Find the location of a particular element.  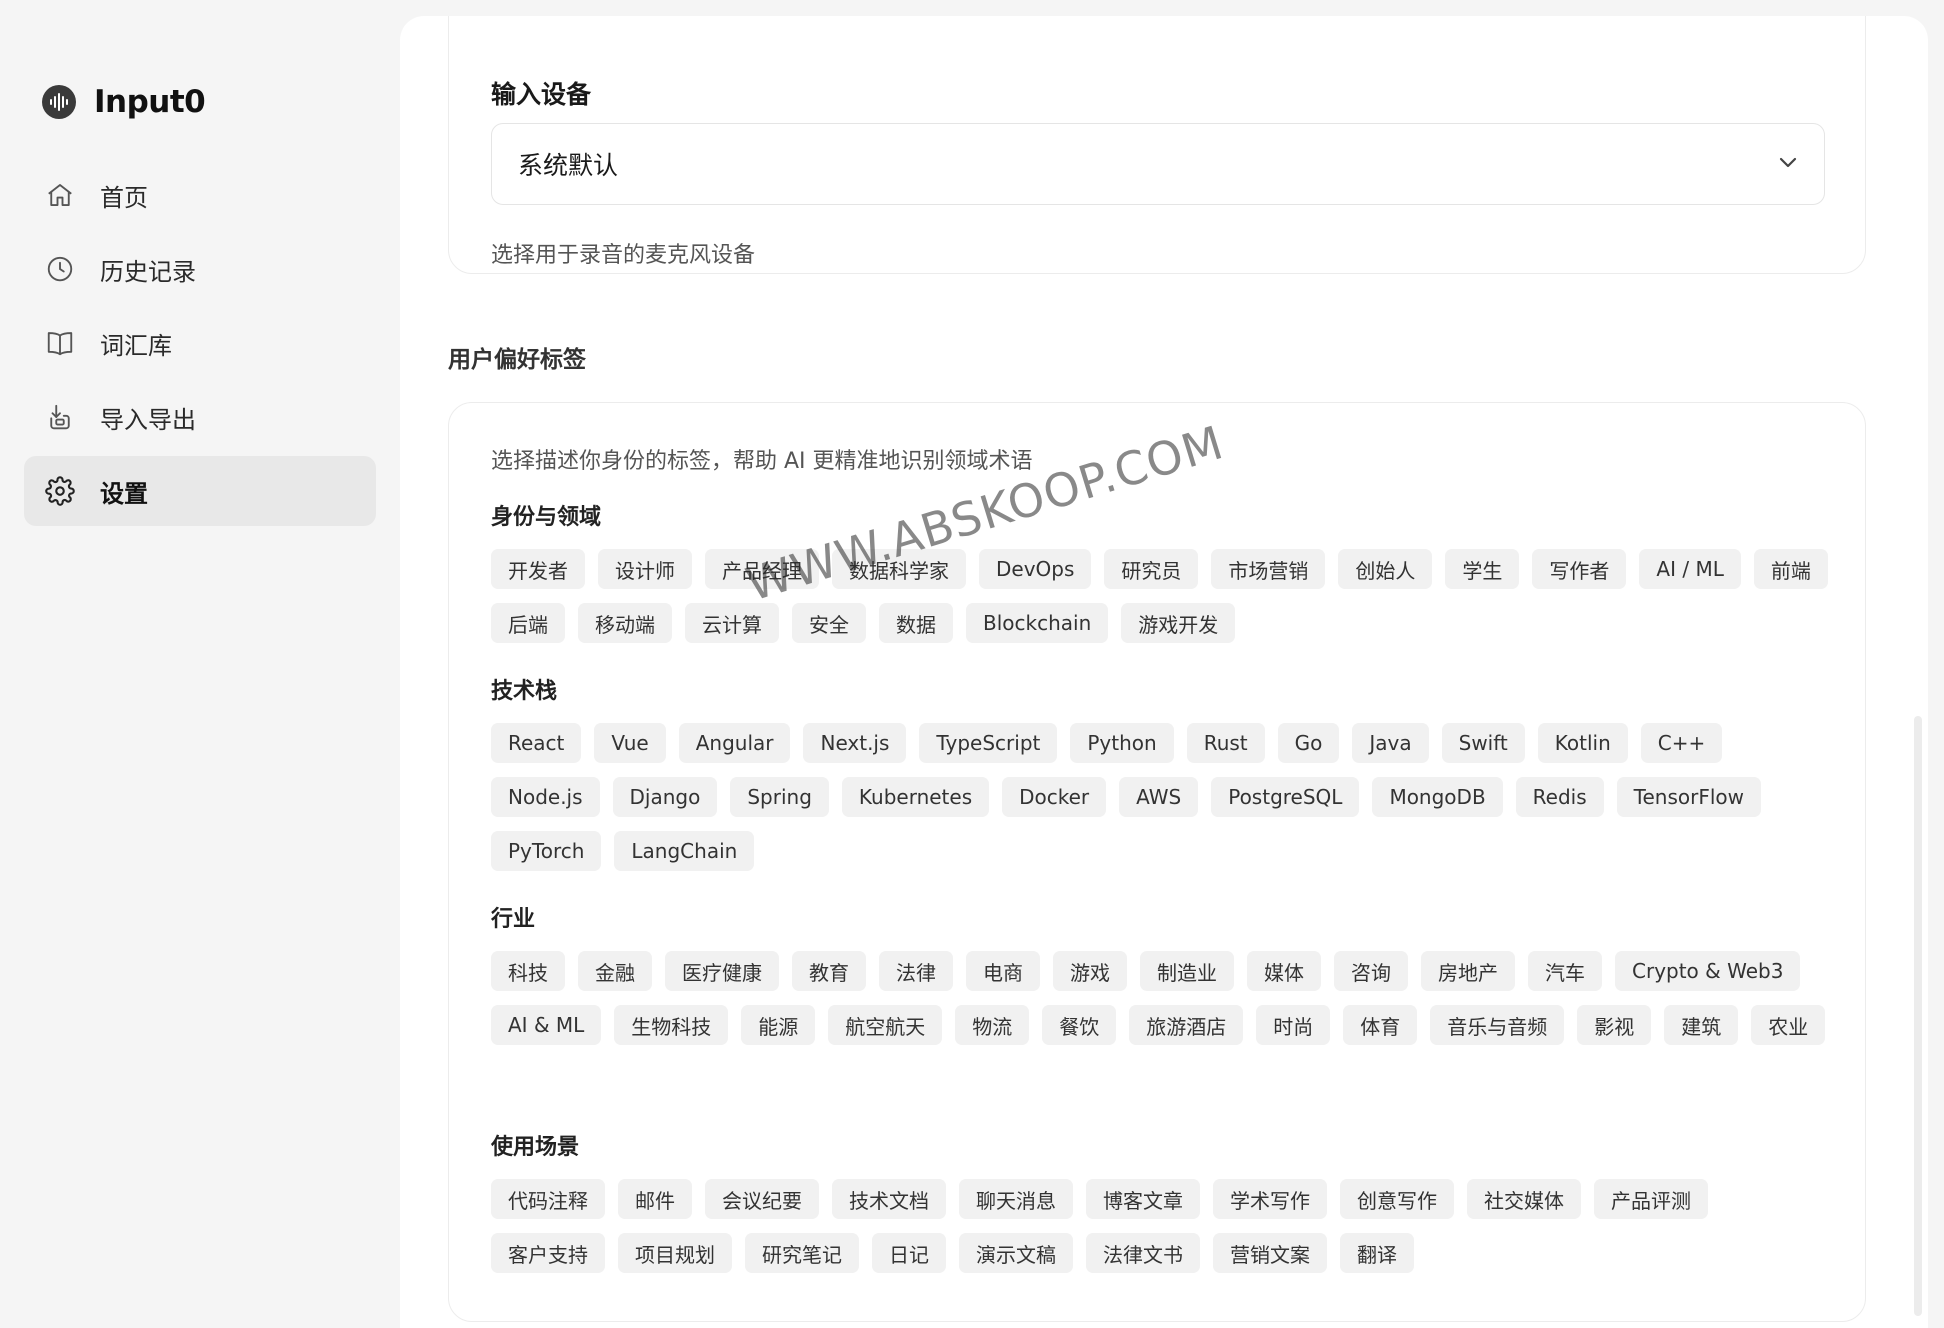

waveform-logo-icon is located at coordinates (59, 102).